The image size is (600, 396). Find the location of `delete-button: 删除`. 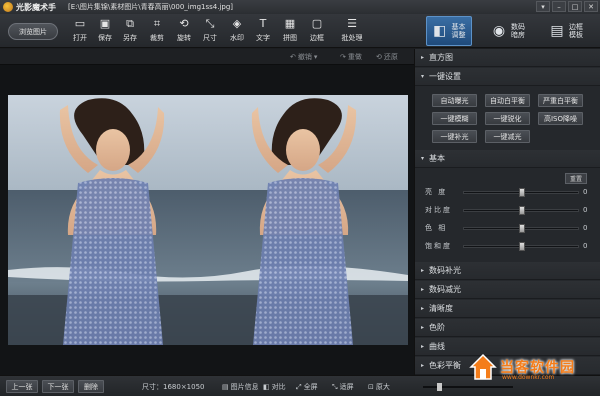

delete-button: 删除 is located at coordinates (91, 386).